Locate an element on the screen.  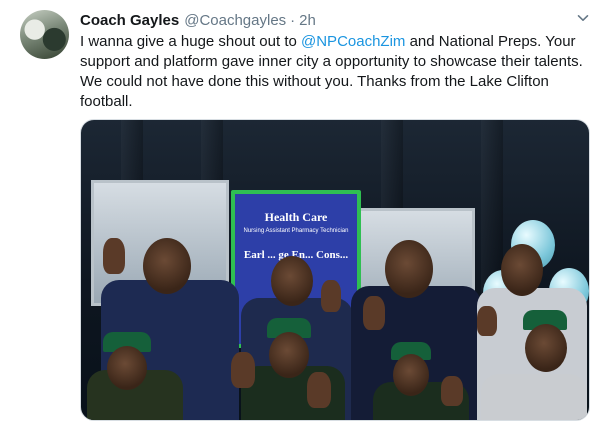
tweet-text-part1: I wanna give a huge shout out to is located at coordinates (190, 41).